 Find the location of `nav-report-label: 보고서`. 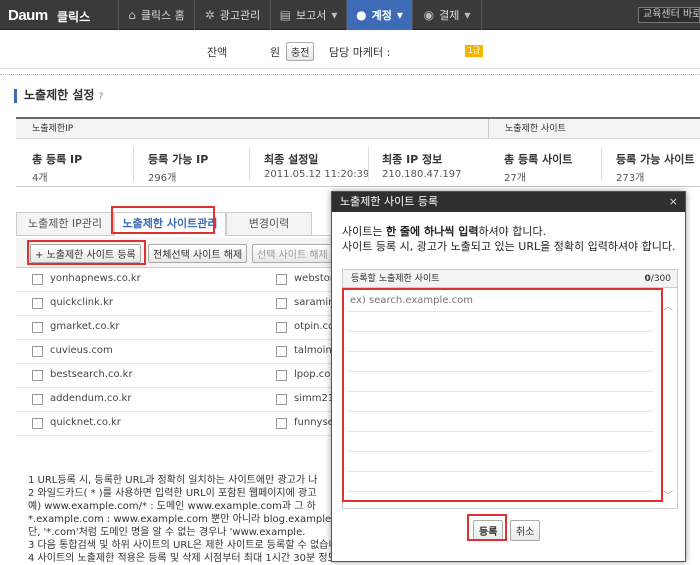

nav-report-label: 보고서 is located at coordinates (311, 15).